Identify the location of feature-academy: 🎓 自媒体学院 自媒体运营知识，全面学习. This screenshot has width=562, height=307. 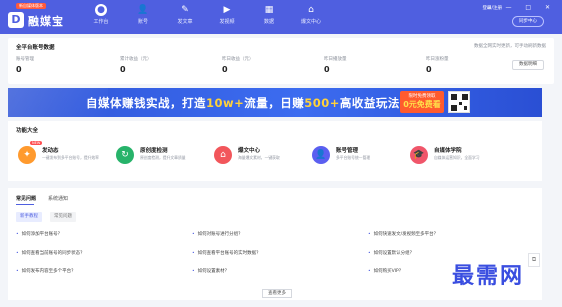
(460, 158).